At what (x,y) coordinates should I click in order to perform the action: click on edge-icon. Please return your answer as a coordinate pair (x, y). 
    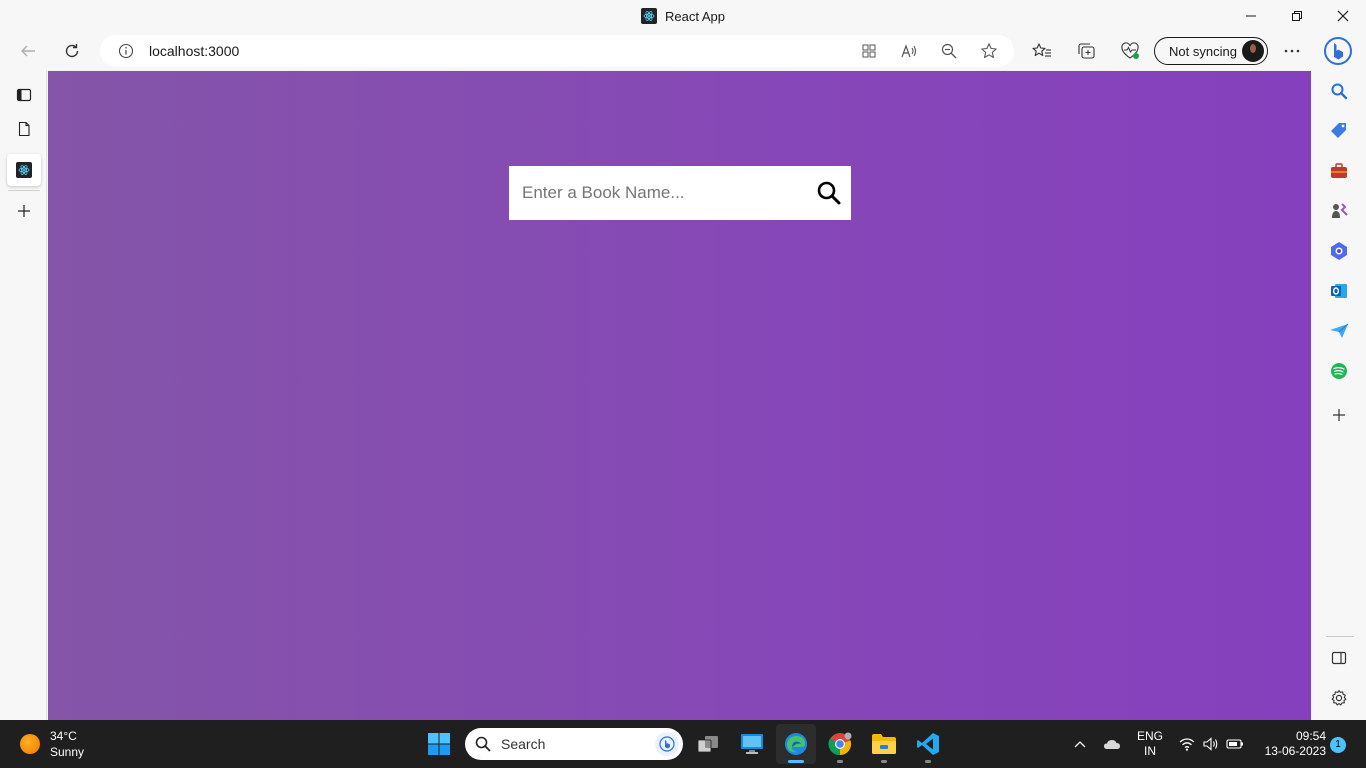
    Looking at the image, I should click on (796, 744).